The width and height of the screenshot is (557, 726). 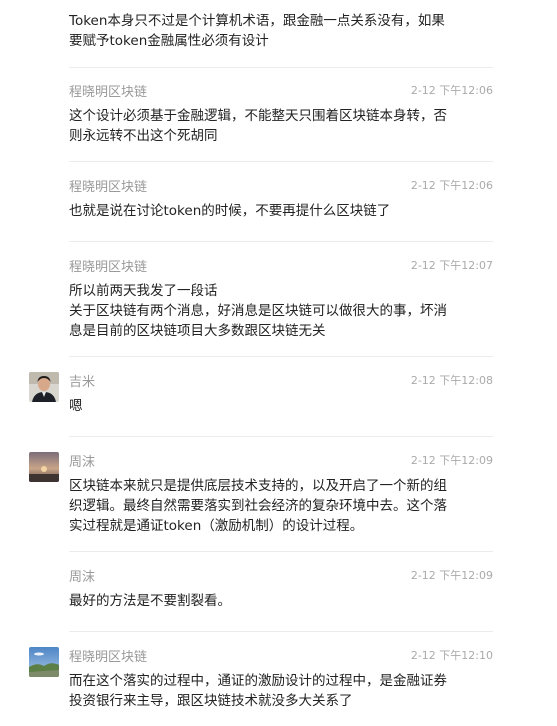 I want to click on author-name: 吉米, so click(x=82, y=383).